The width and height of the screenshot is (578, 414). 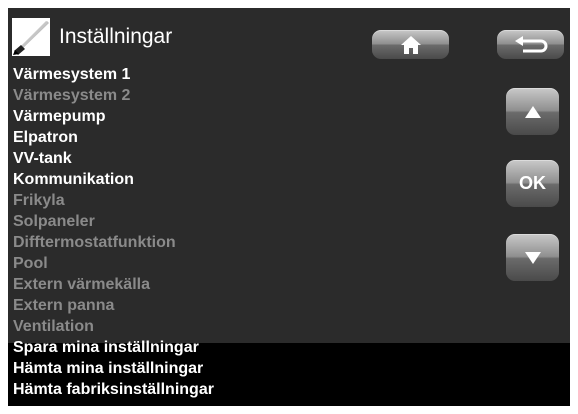 What do you see at coordinates (113, 95) in the screenshot?
I see `menu-item-varmesystem-2: Värmesystem 2` at bounding box center [113, 95].